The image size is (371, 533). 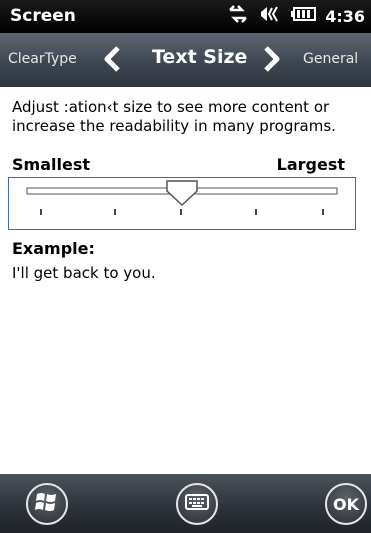 What do you see at coordinates (330, 59) in the screenshot?
I see `tab-general: General` at bounding box center [330, 59].